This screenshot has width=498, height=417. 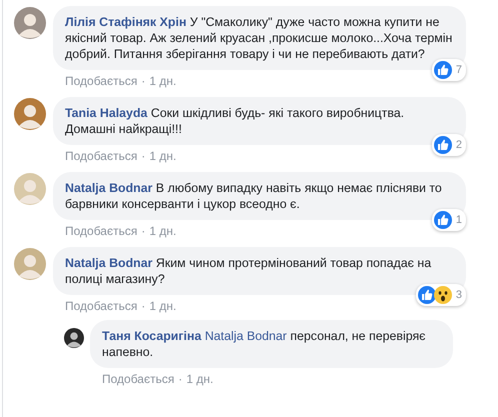 I want to click on avatar-icon, so click(x=74, y=338).